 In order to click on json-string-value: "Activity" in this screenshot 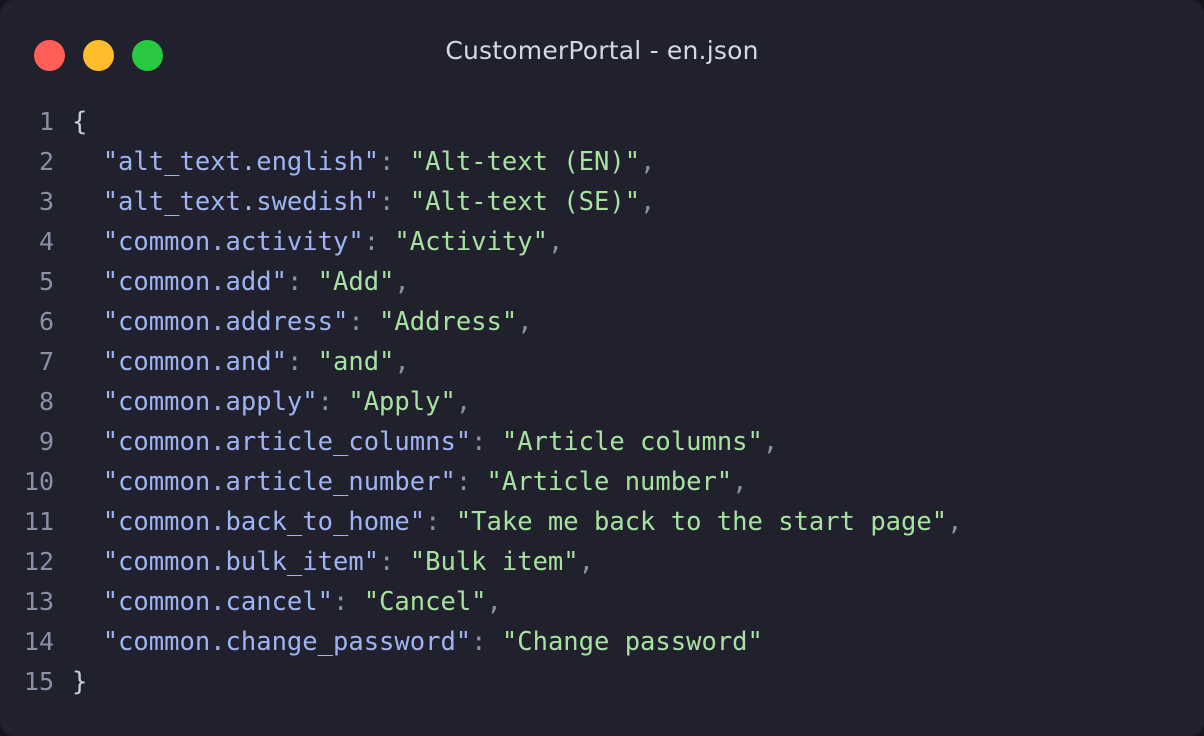, I will do `click(463, 242)`.